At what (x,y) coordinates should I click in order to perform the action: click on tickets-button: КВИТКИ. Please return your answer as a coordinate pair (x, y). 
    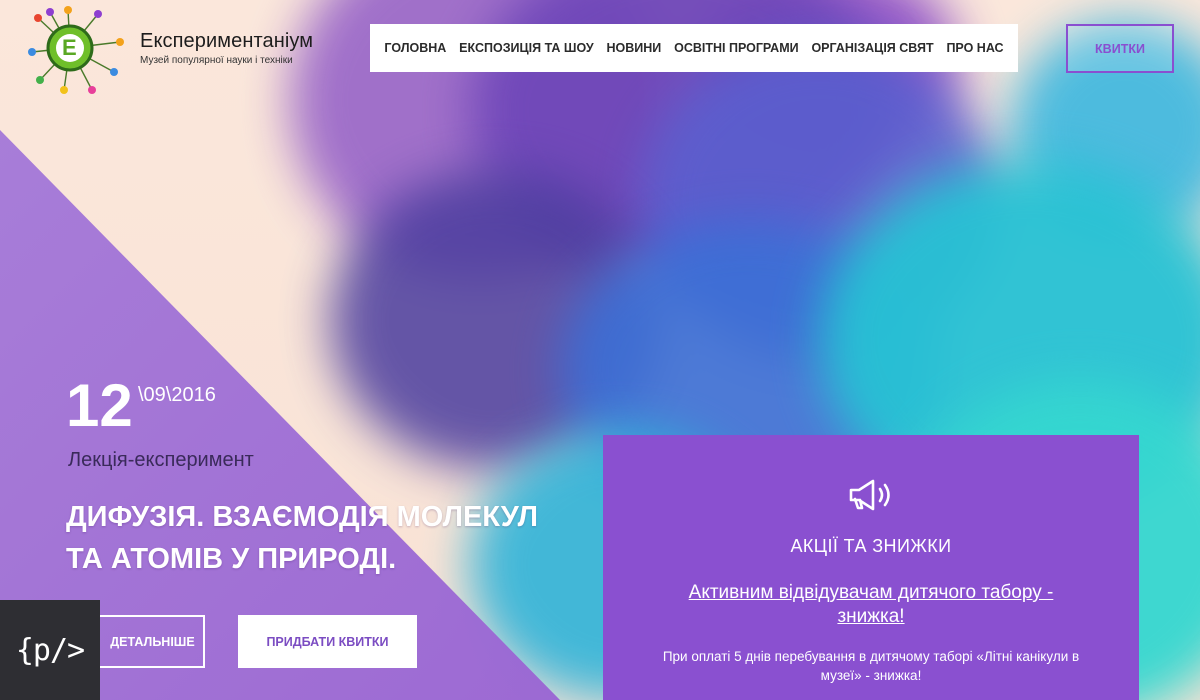
    Looking at the image, I should click on (1120, 48).